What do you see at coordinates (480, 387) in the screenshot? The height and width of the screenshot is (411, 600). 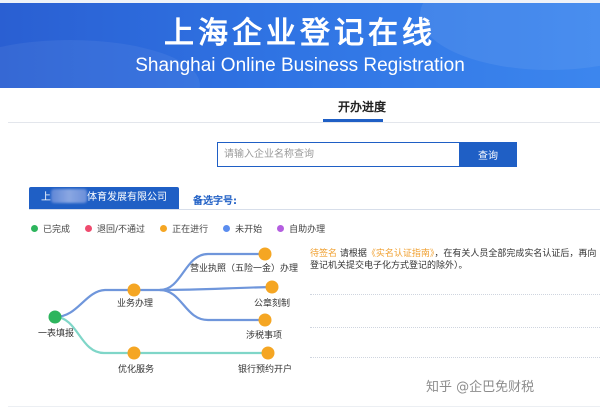 I see `watermark: 知乎 @企巴免财税` at bounding box center [480, 387].